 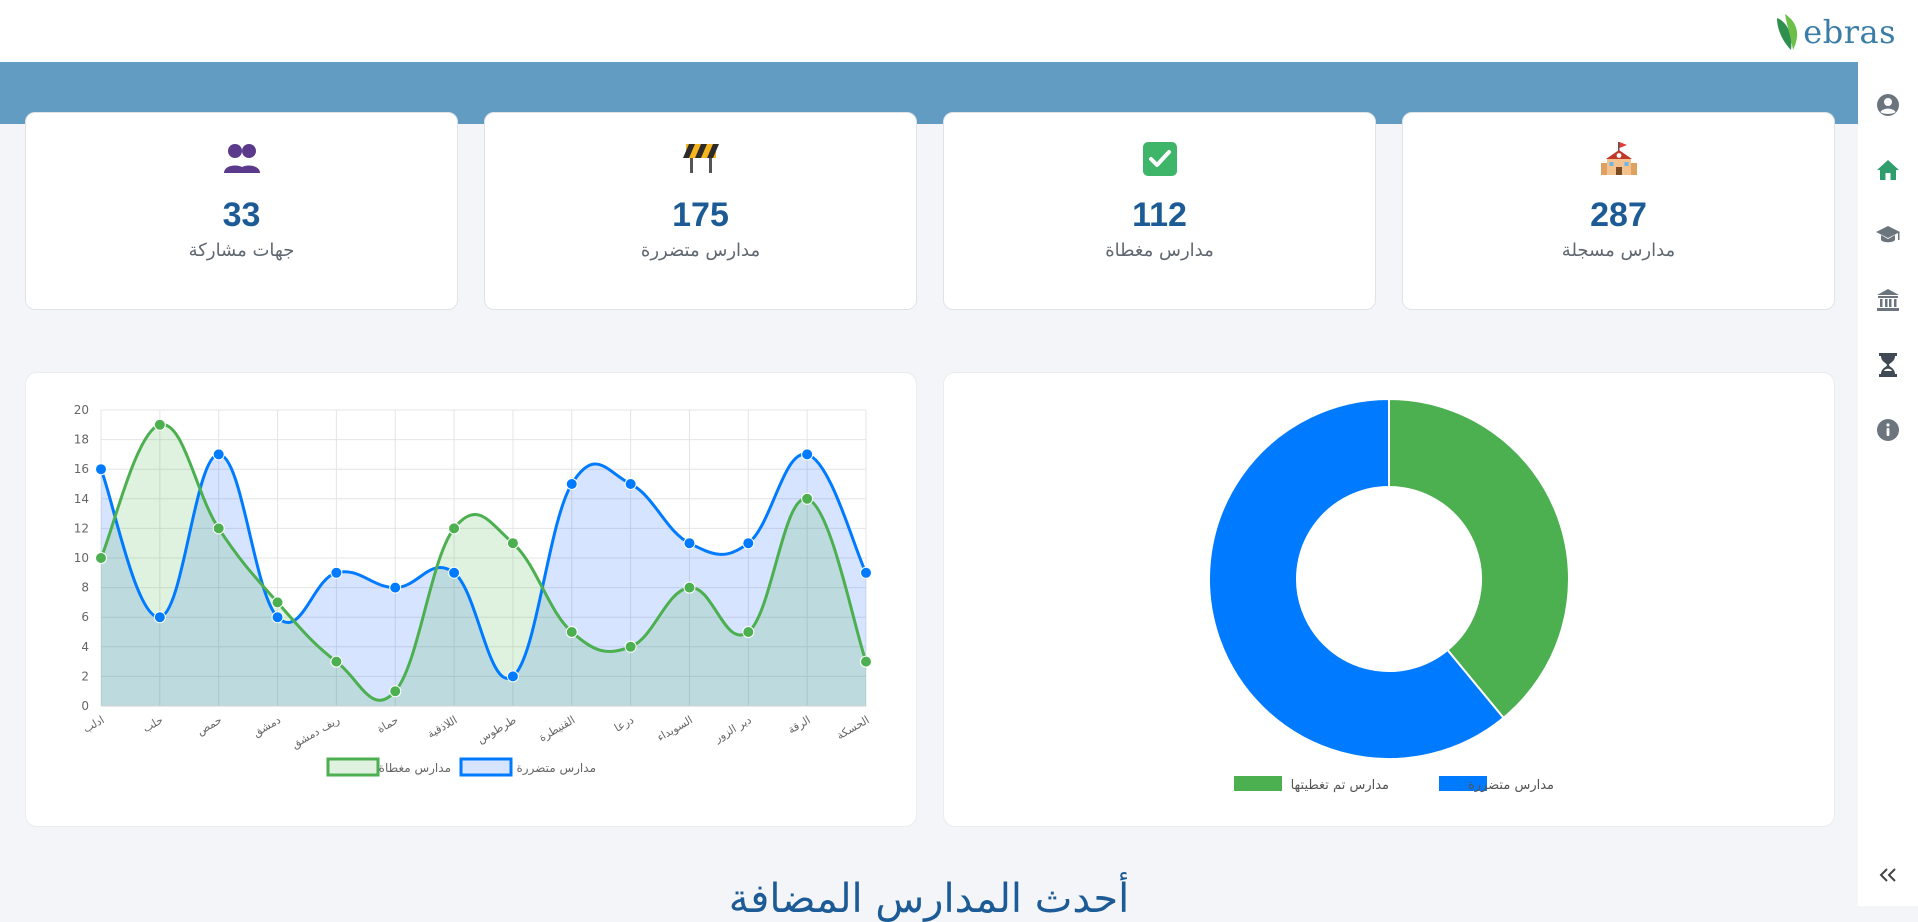 What do you see at coordinates (442, 726) in the screenshot?
I see `x-tick-label: اللاذقية` at bounding box center [442, 726].